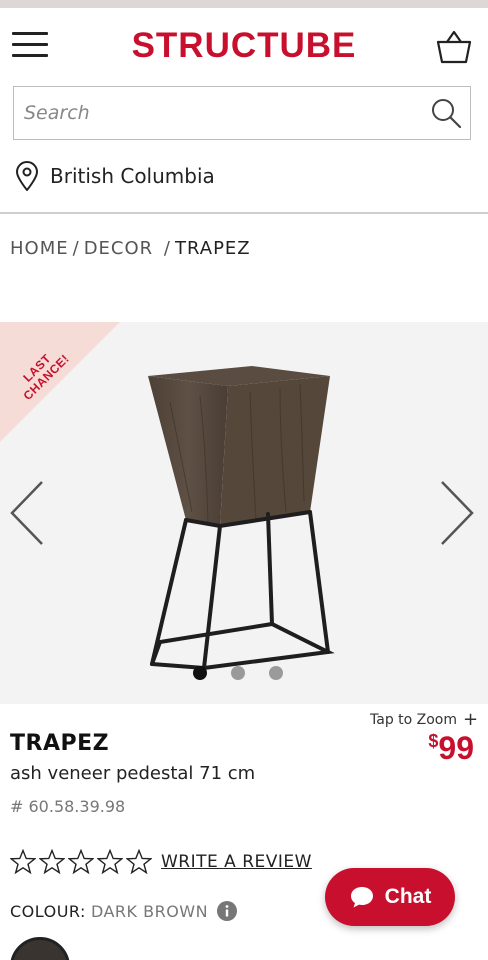 This screenshot has width=488, height=960. What do you see at coordinates (446, 113) in the screenshot?
I see `search-icon` at bounding box center [446, 113].